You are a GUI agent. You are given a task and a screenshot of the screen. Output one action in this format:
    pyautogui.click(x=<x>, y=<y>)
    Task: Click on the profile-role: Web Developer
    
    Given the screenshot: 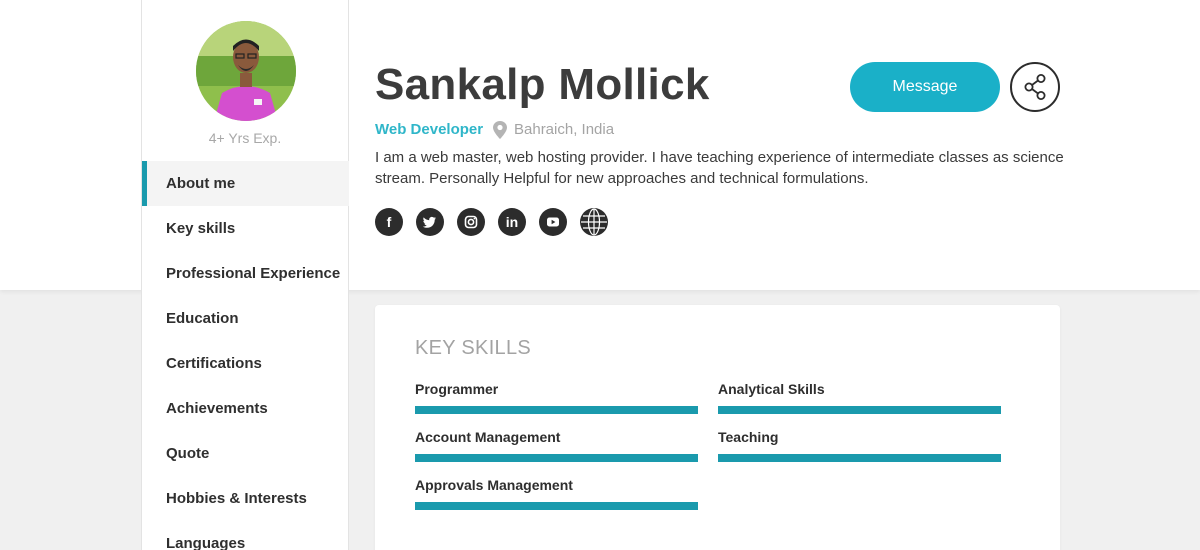 What is the action you would take?
    pyautogui.click(x=429, y=129)
    